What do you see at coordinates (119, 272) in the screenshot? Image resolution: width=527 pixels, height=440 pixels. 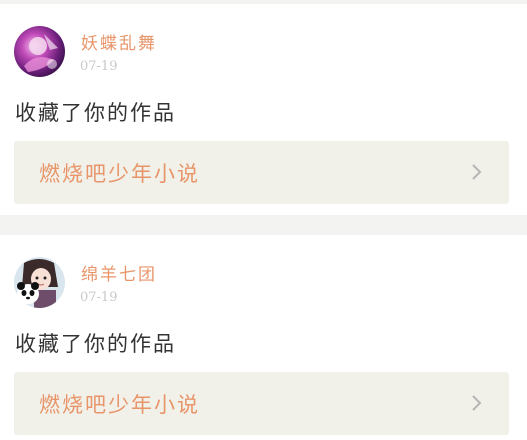 I see `username: 绵羊七团` at bounding box center [119, 272].